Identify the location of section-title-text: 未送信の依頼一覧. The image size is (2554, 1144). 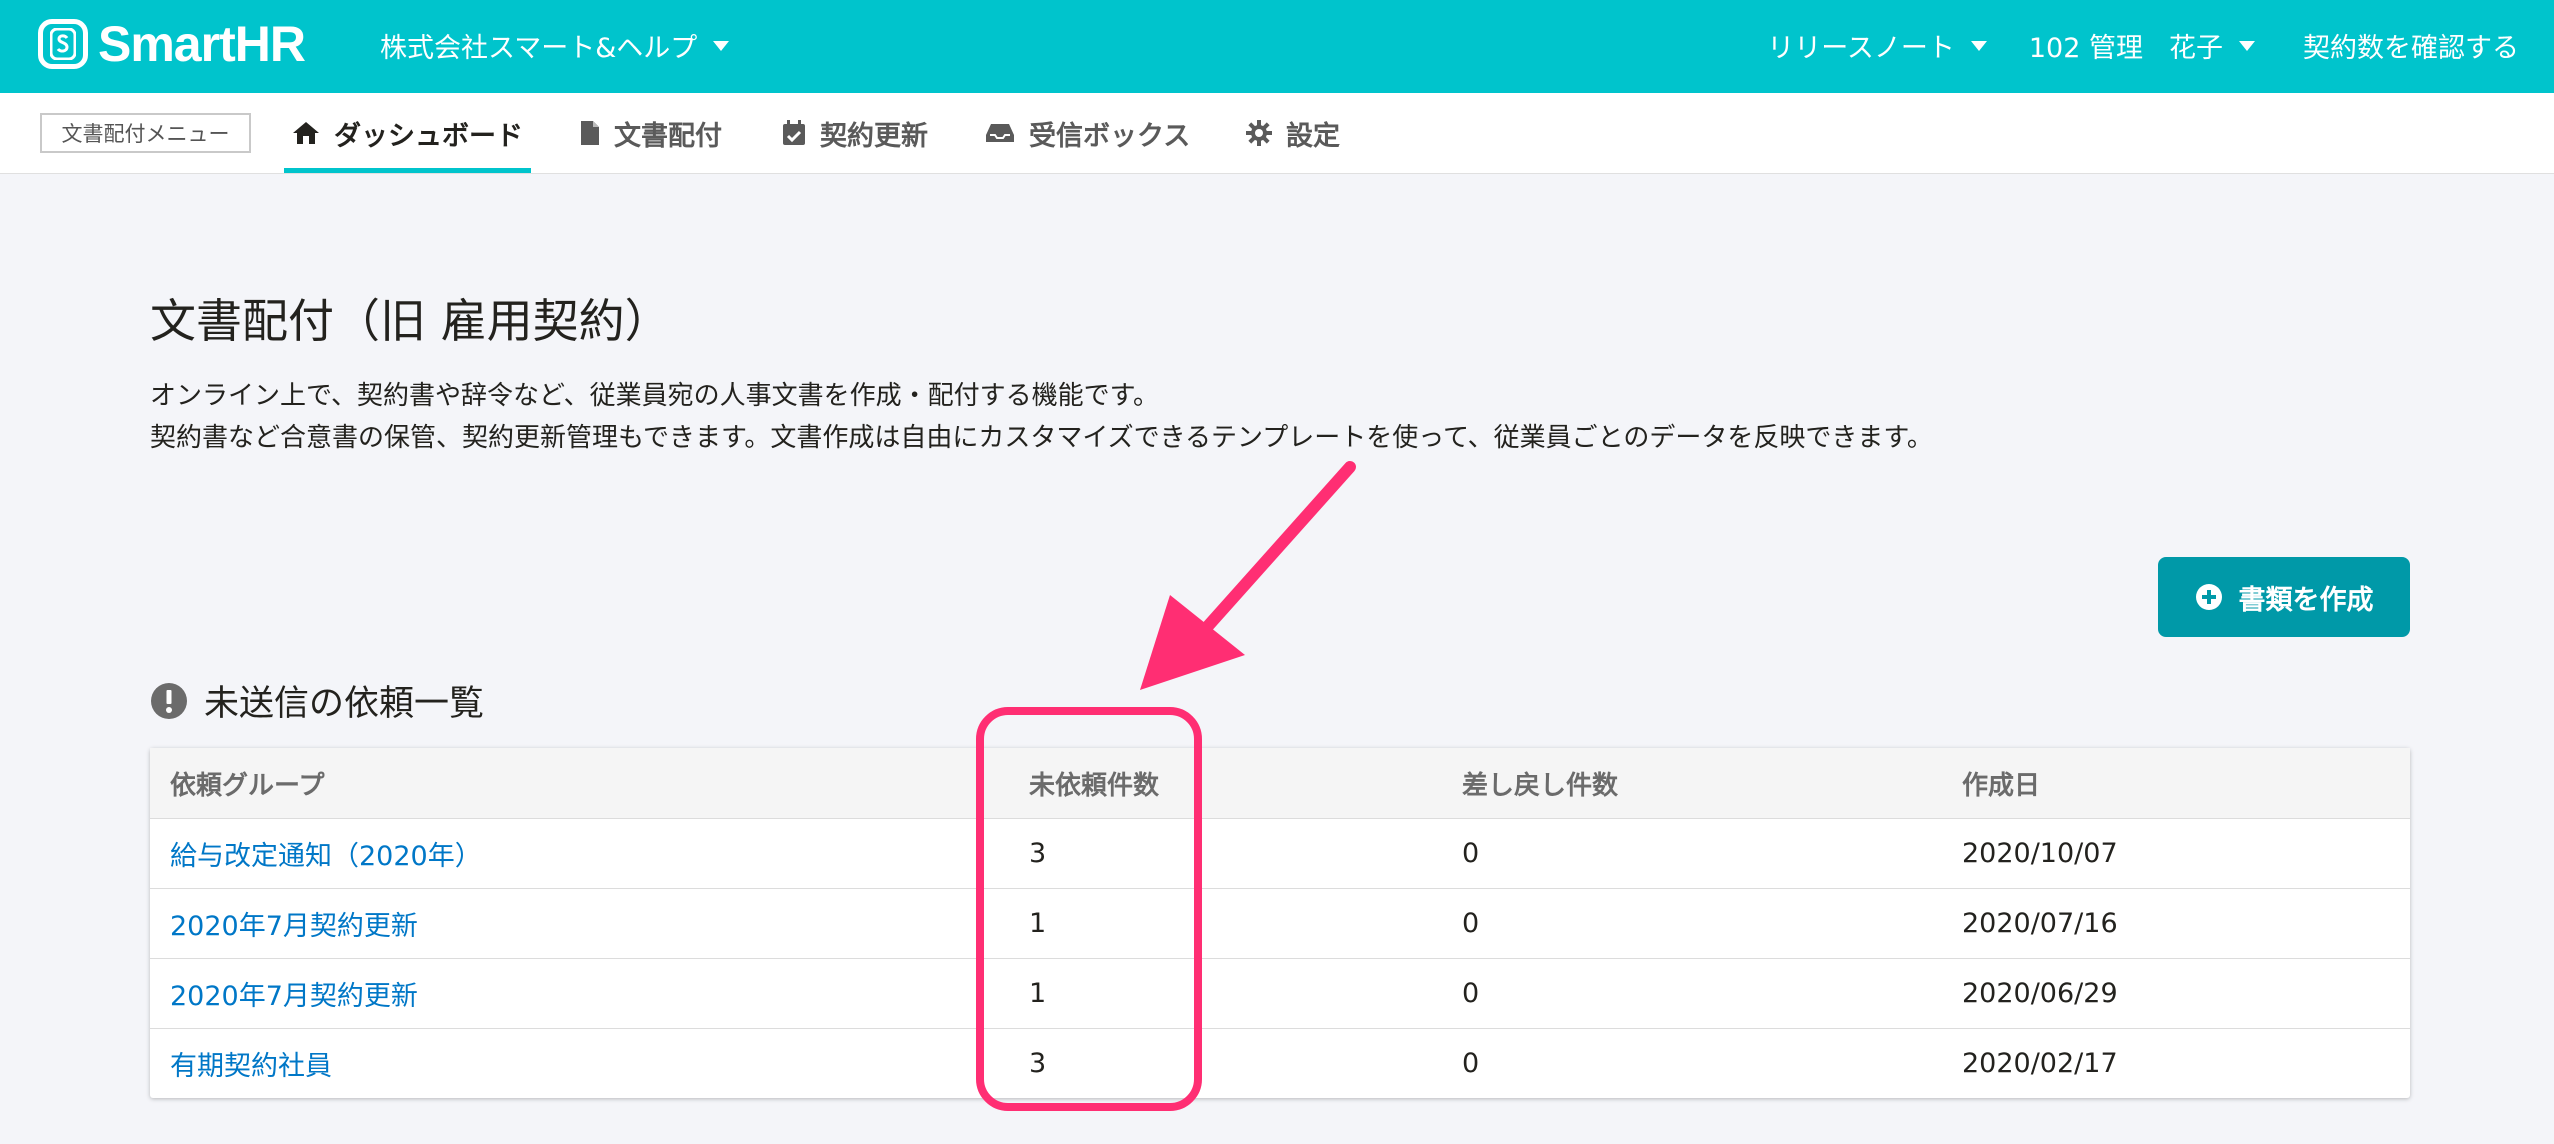
(344, 704).